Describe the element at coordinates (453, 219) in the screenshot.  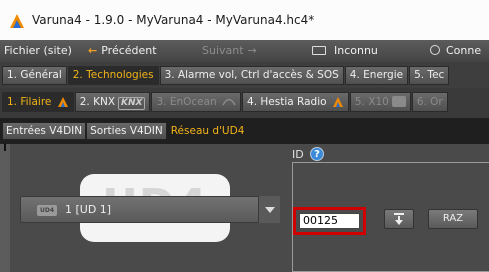
I see `raz-button: RAZ` at that location.